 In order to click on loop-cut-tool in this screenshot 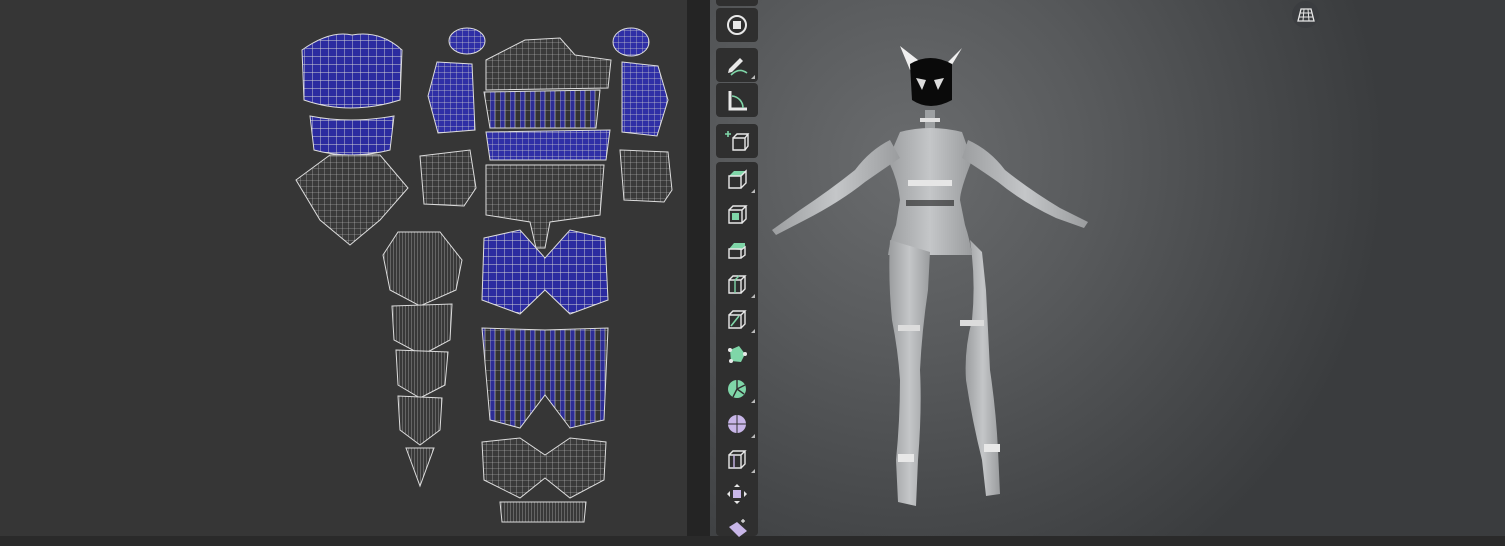, I will do `click(737, 284)`.